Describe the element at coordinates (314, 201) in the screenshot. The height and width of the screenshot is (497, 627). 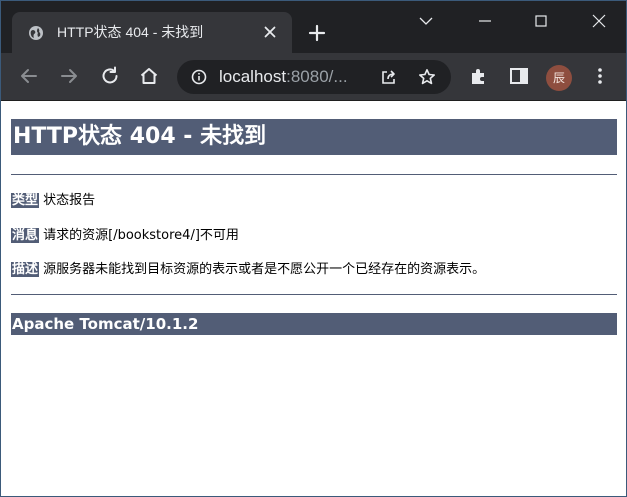
I see `type-row: 类型 状态报告` at that location.